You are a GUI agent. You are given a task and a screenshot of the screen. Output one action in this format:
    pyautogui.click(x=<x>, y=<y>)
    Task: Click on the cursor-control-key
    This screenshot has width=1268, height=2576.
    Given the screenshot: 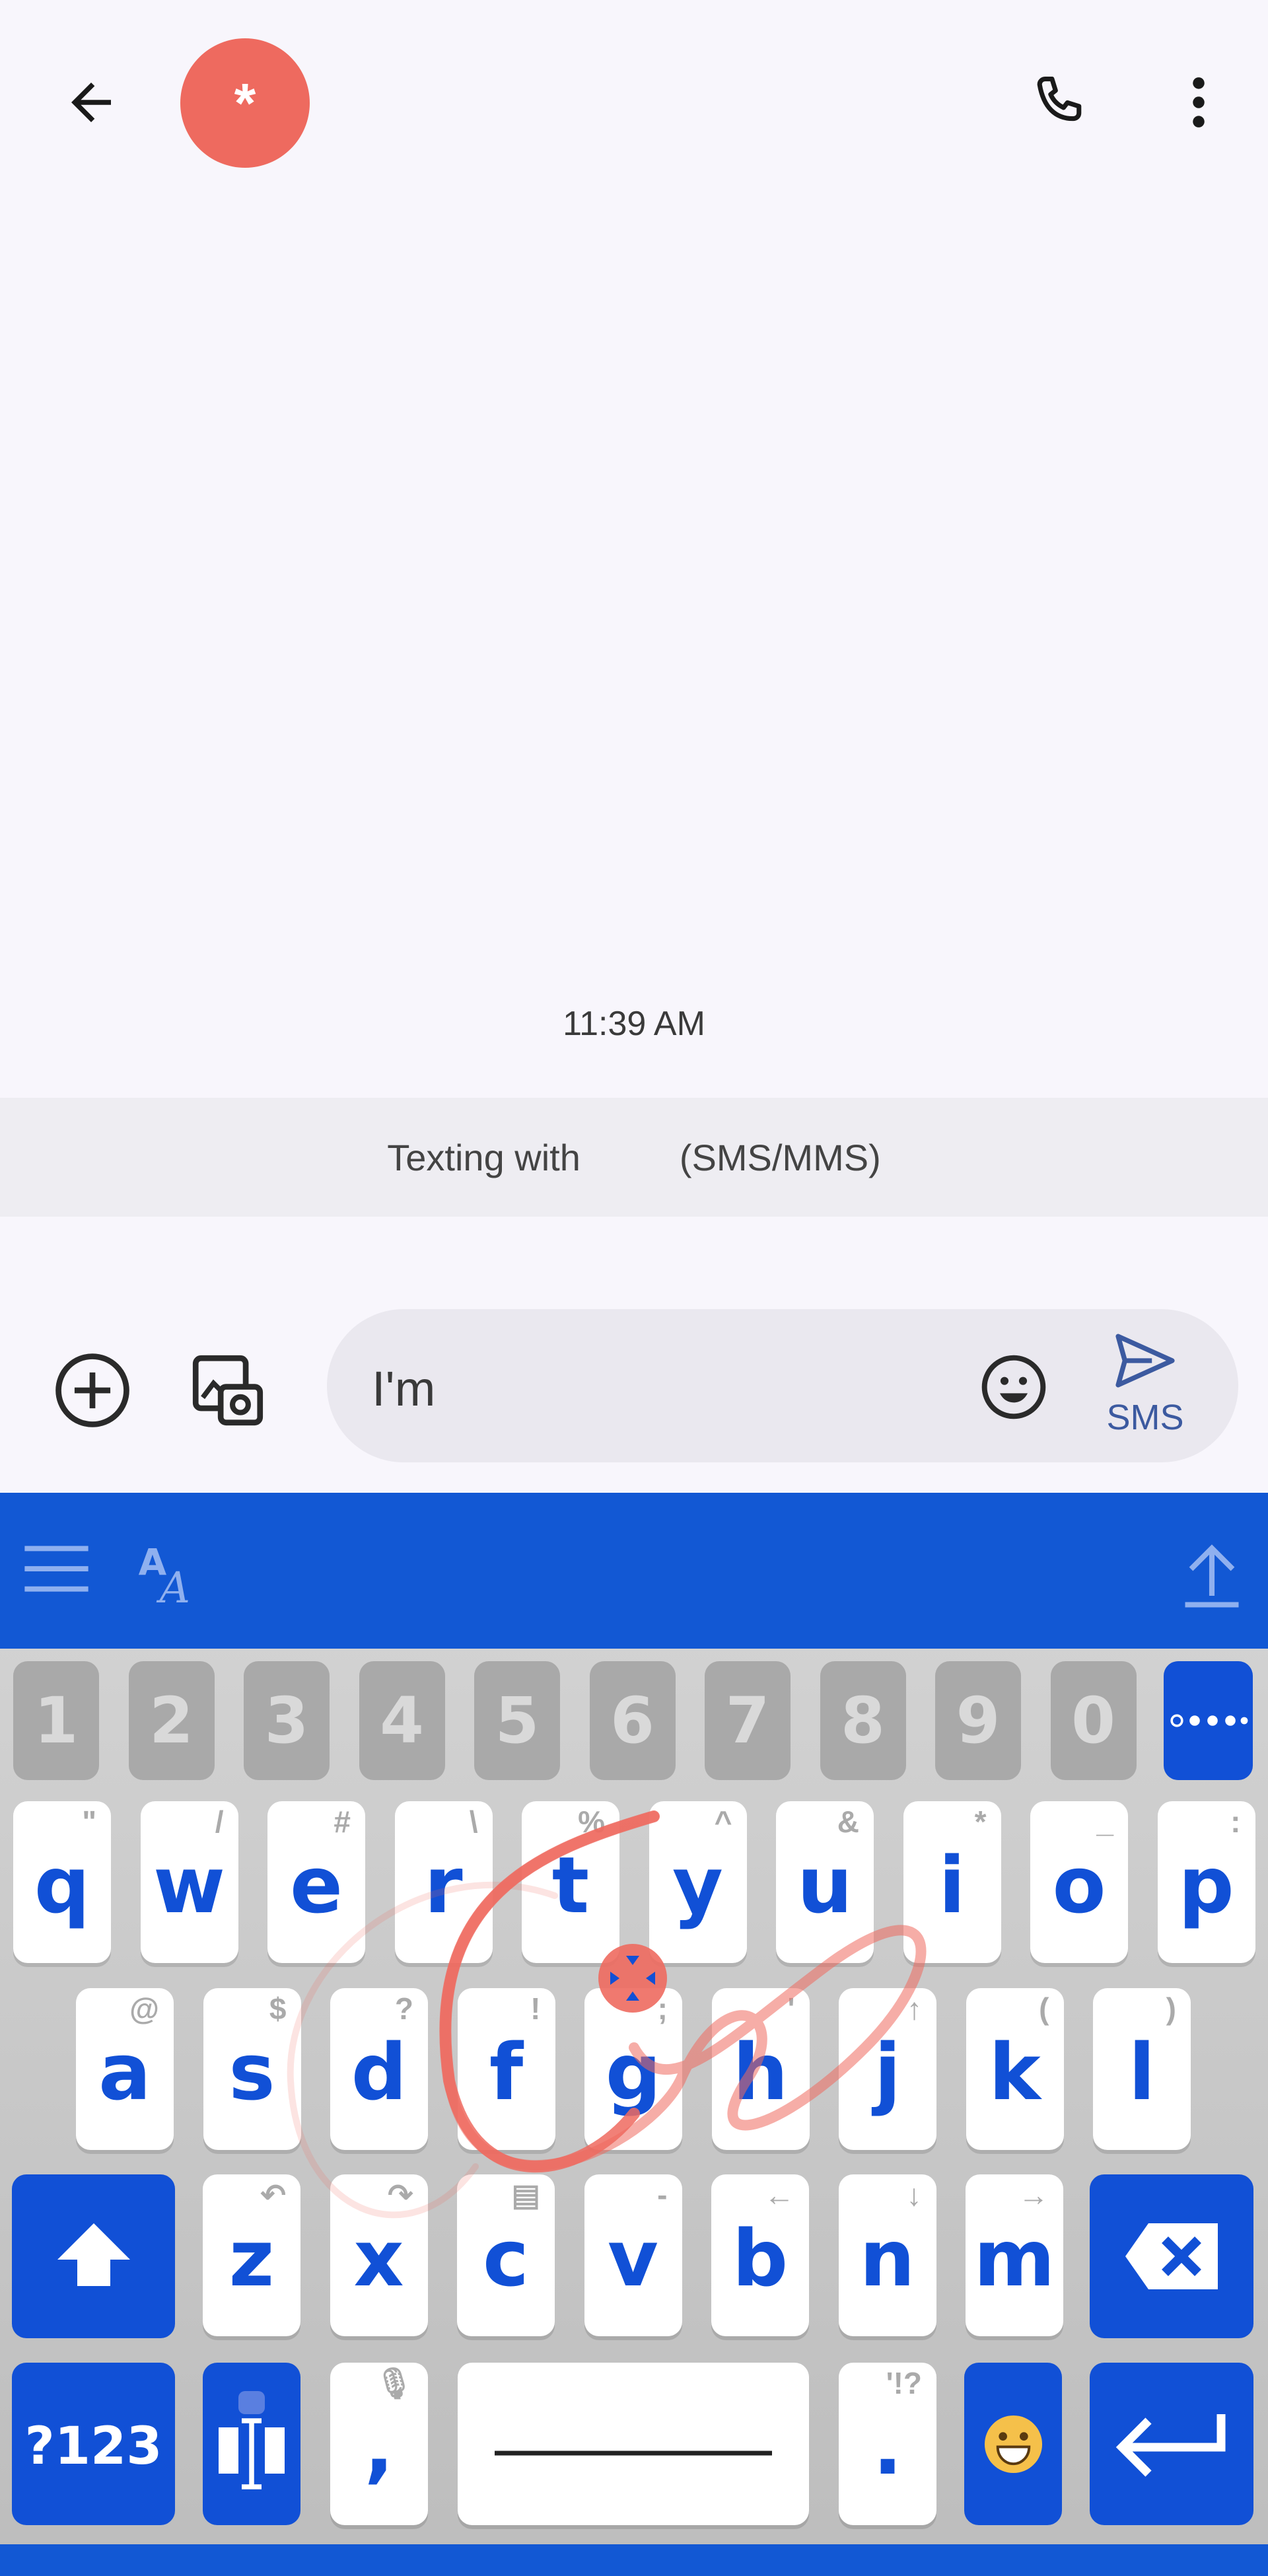 What is the action you would take?
    pyautogui.click(x=251, y=2444)
    